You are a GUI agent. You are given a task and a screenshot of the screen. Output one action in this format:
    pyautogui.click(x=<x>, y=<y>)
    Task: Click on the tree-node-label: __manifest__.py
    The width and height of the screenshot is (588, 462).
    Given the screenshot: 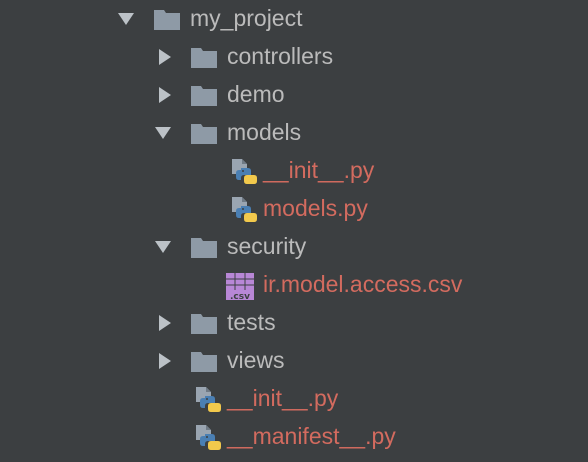 What is the action you would take?
    pyautogui.click(x=311, y=436)
    